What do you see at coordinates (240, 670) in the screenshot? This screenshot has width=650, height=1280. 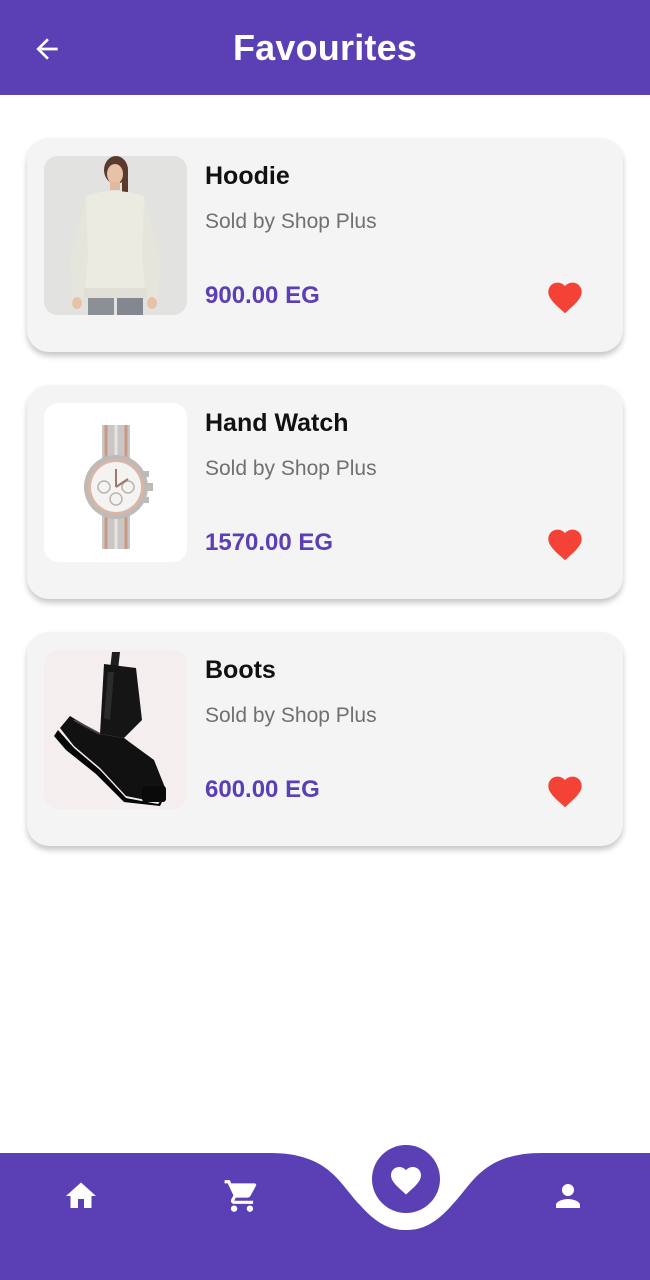 I see `product-name: Boots` at bounding box center [240, 670].